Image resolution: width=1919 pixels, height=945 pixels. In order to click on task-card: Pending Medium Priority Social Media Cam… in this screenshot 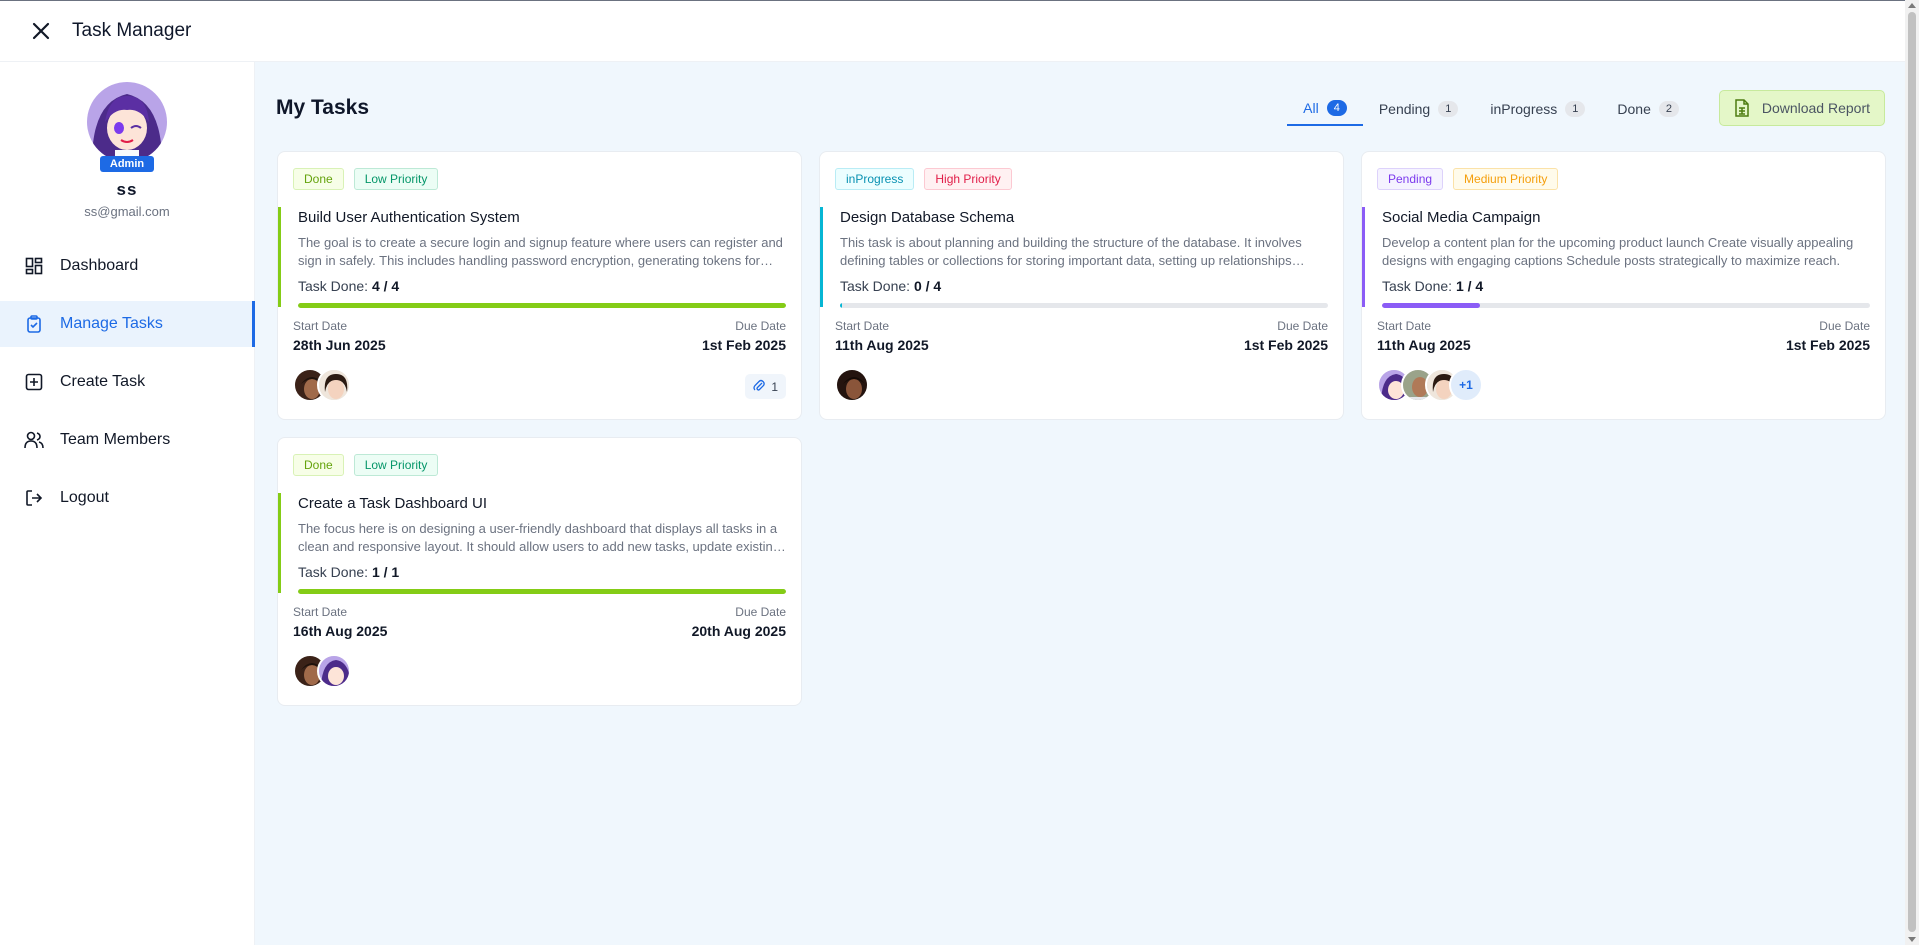, I will do `click(1623, 285)`.